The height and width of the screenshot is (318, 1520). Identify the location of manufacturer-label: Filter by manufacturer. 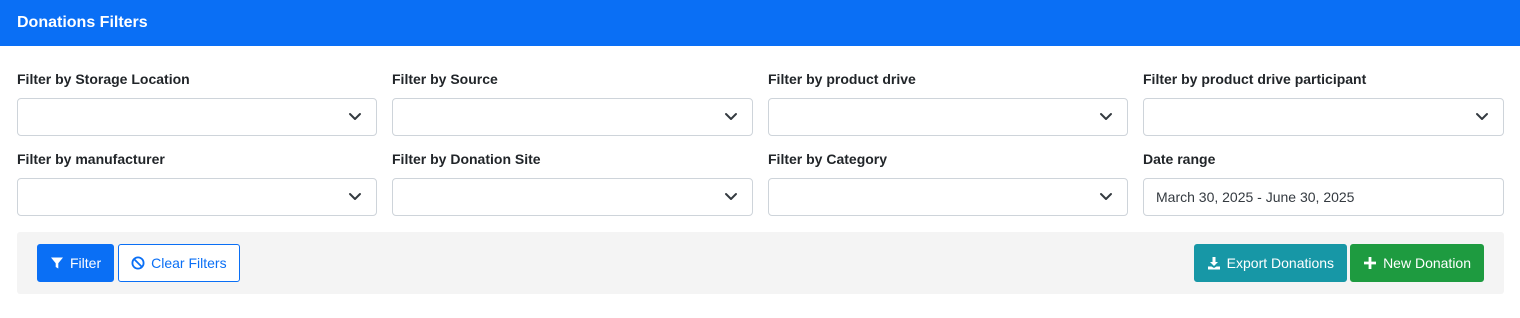
(91, 159).